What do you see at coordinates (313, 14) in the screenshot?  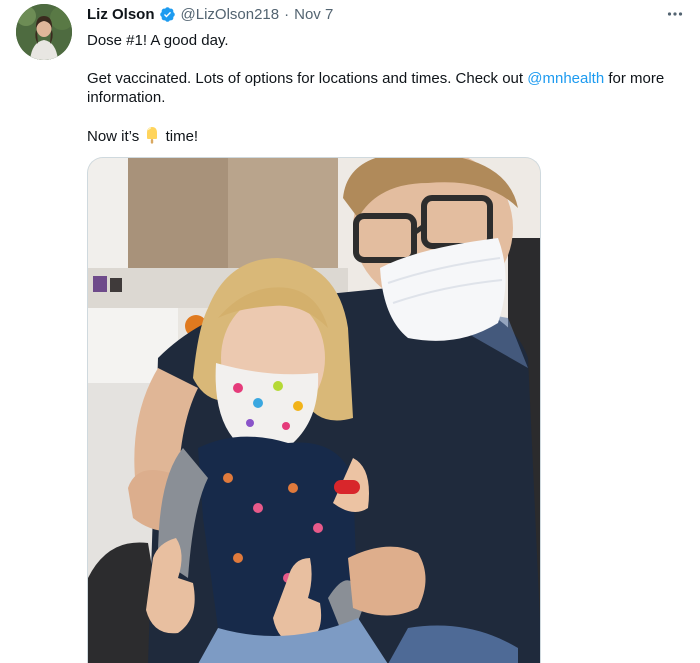 I see `tweet-timestamp: Nov 7` at bounding box center [313, 14].